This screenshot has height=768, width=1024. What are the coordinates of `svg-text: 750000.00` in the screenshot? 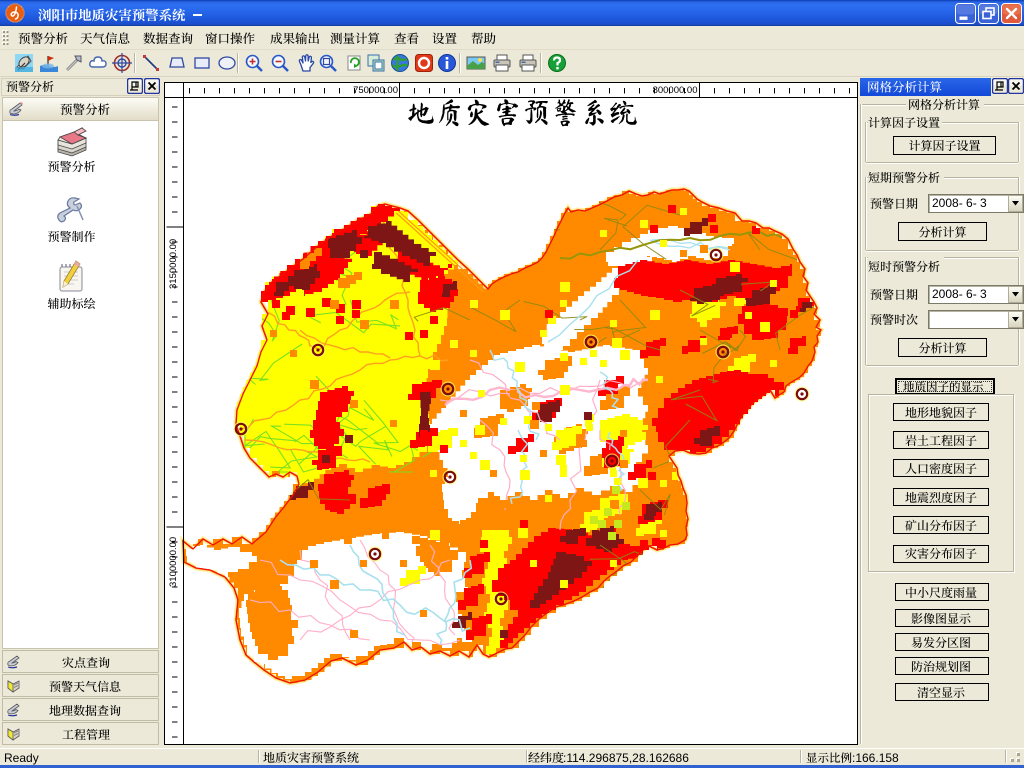 It's located at (375, 90).